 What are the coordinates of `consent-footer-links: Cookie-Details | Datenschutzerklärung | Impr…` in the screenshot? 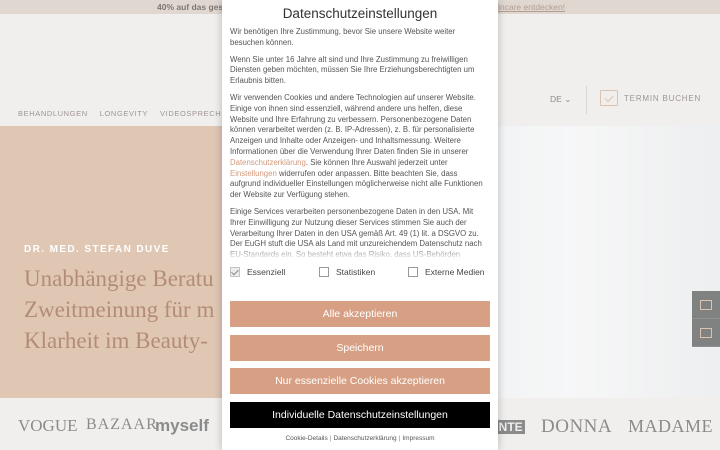 It's located at (360, 438).